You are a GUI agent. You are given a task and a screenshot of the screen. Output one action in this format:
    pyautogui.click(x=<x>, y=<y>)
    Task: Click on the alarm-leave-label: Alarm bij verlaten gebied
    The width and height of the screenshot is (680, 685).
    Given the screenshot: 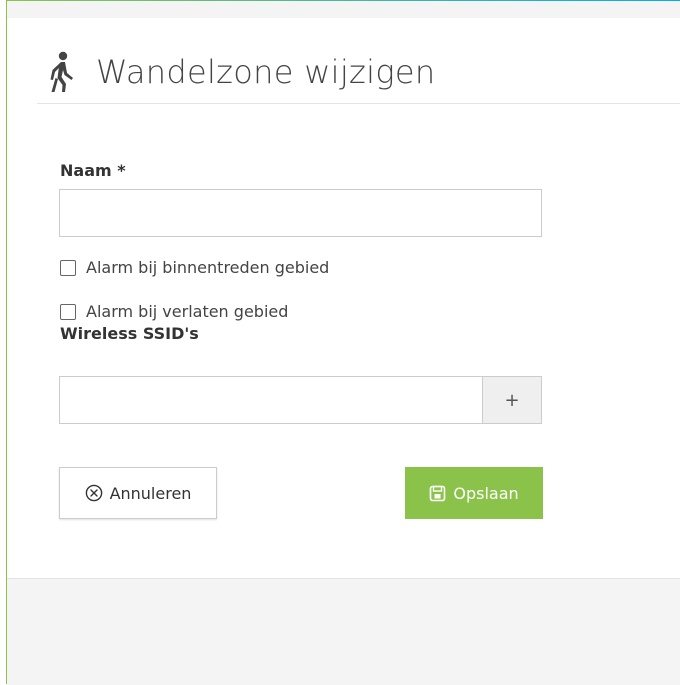 What is the action you would take?
    pyautogui.click(x=187, y=311)
    